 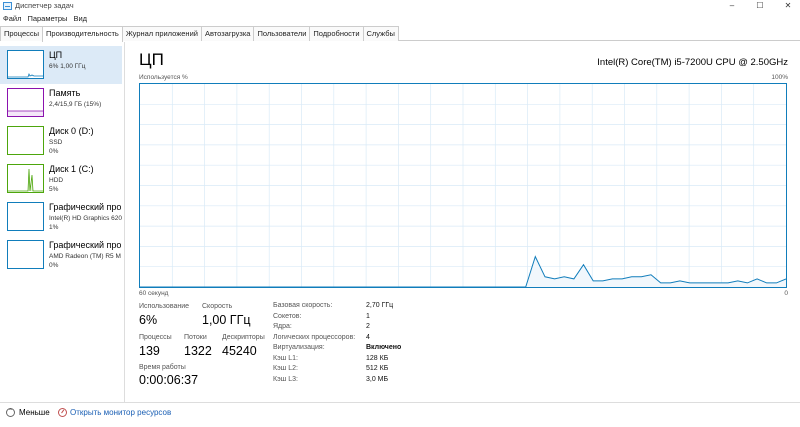 I want to click on minimize-button: –, so click(x=732, y=6).